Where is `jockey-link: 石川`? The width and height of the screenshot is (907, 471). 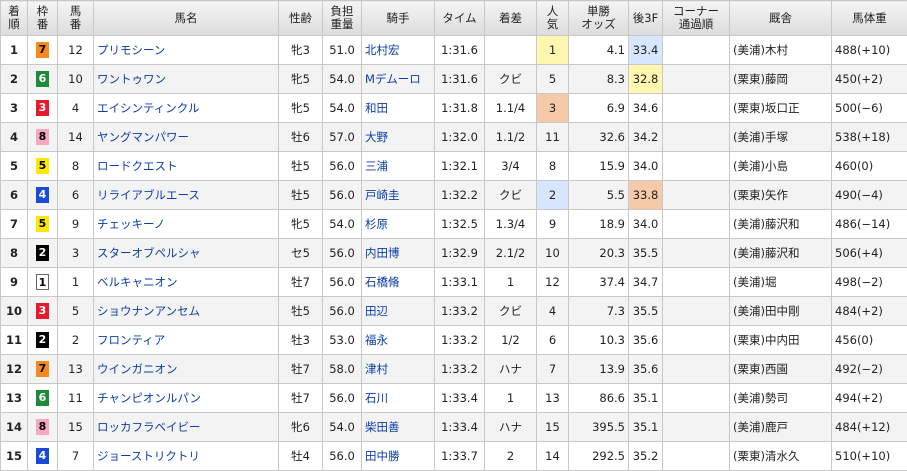
jockey-link: 石川 is located at coordinates (398, 398).